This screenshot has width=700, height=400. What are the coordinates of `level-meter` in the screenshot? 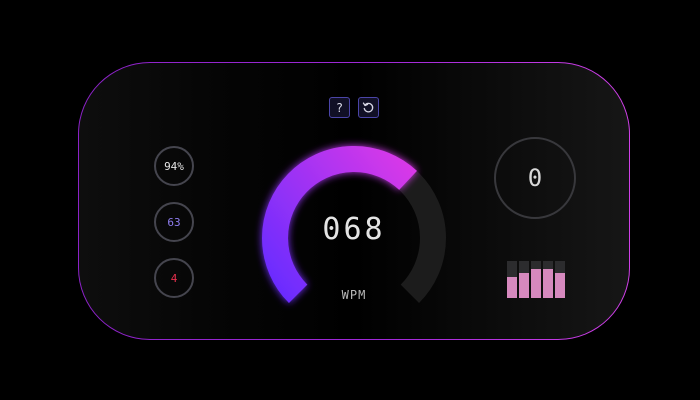 It's located at (536, 279).